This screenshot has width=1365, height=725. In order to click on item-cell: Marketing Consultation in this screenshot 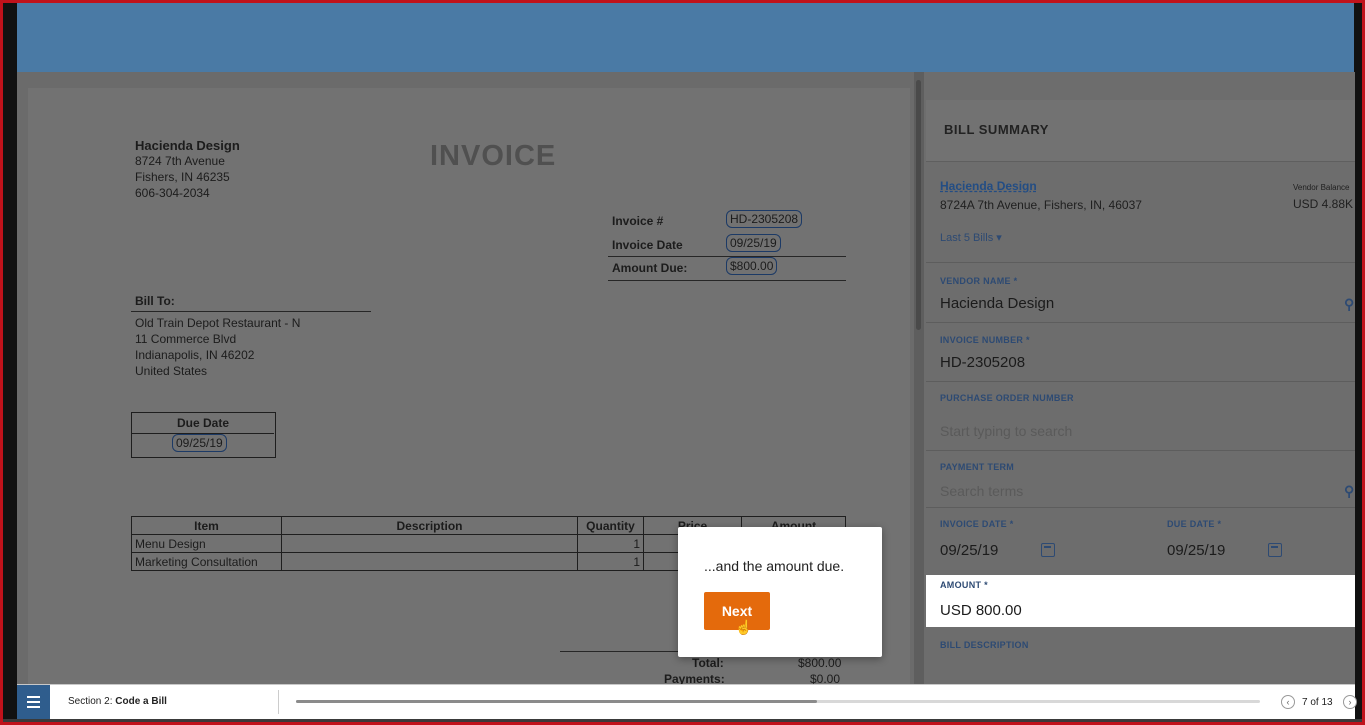, I will do `click(206, 561)`.